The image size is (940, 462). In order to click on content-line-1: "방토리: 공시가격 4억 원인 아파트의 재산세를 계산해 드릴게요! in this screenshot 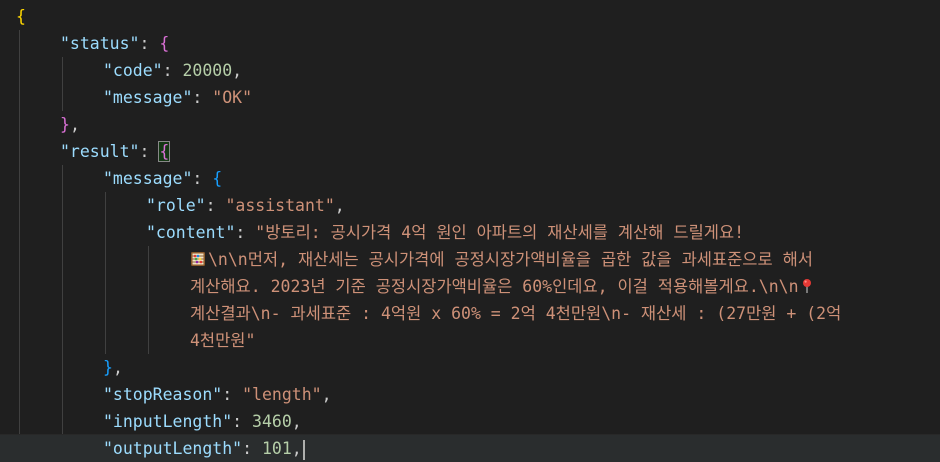, I will do `click(500, 232)`.